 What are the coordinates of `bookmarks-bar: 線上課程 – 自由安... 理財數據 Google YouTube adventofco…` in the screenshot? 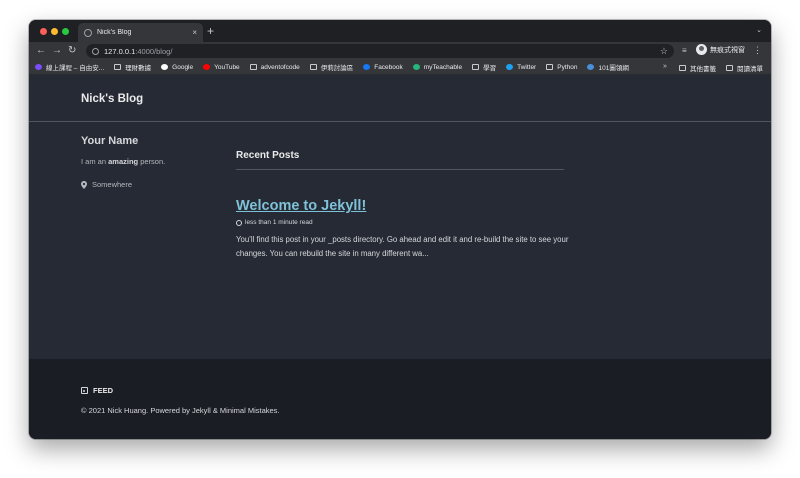 It's located at (400, 67).